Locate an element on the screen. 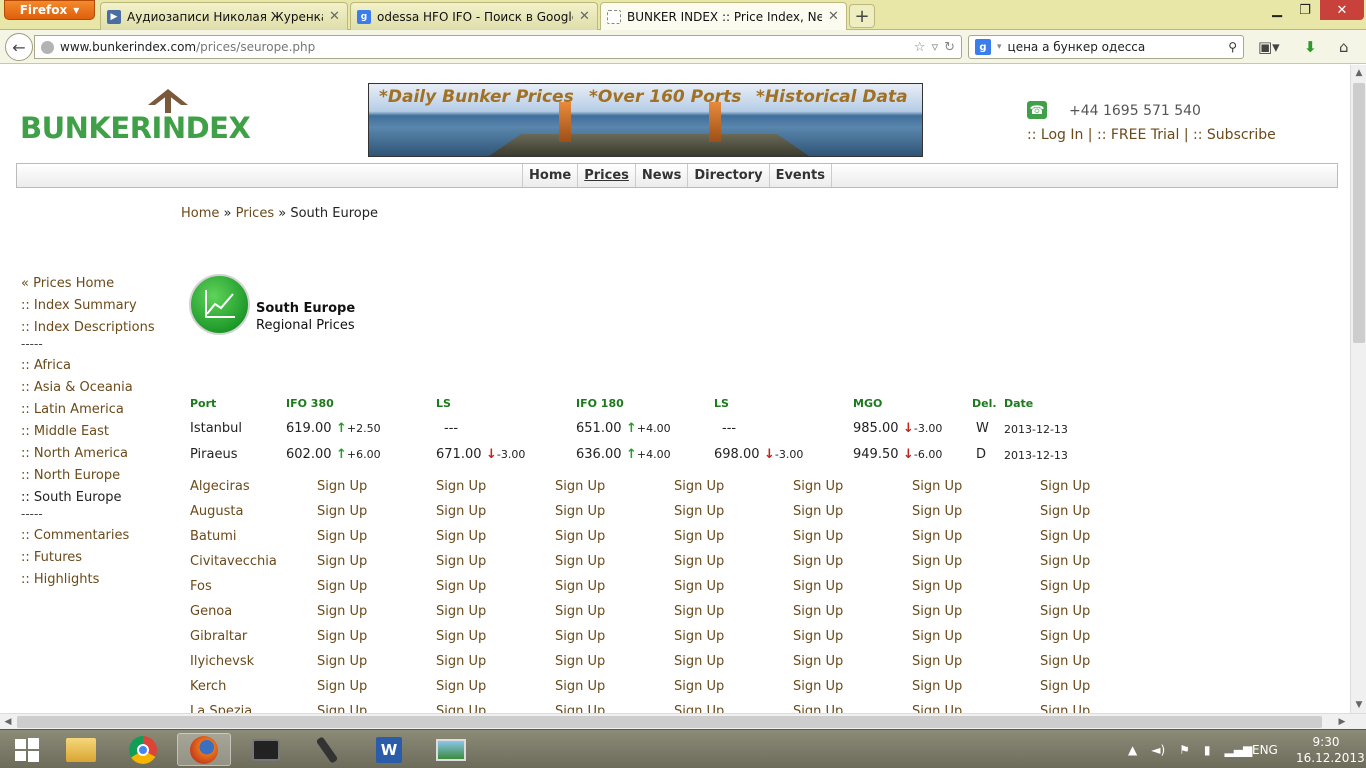 The image size is (1366, 768). nav-prices: Prices is located at coordinates (606, 175).